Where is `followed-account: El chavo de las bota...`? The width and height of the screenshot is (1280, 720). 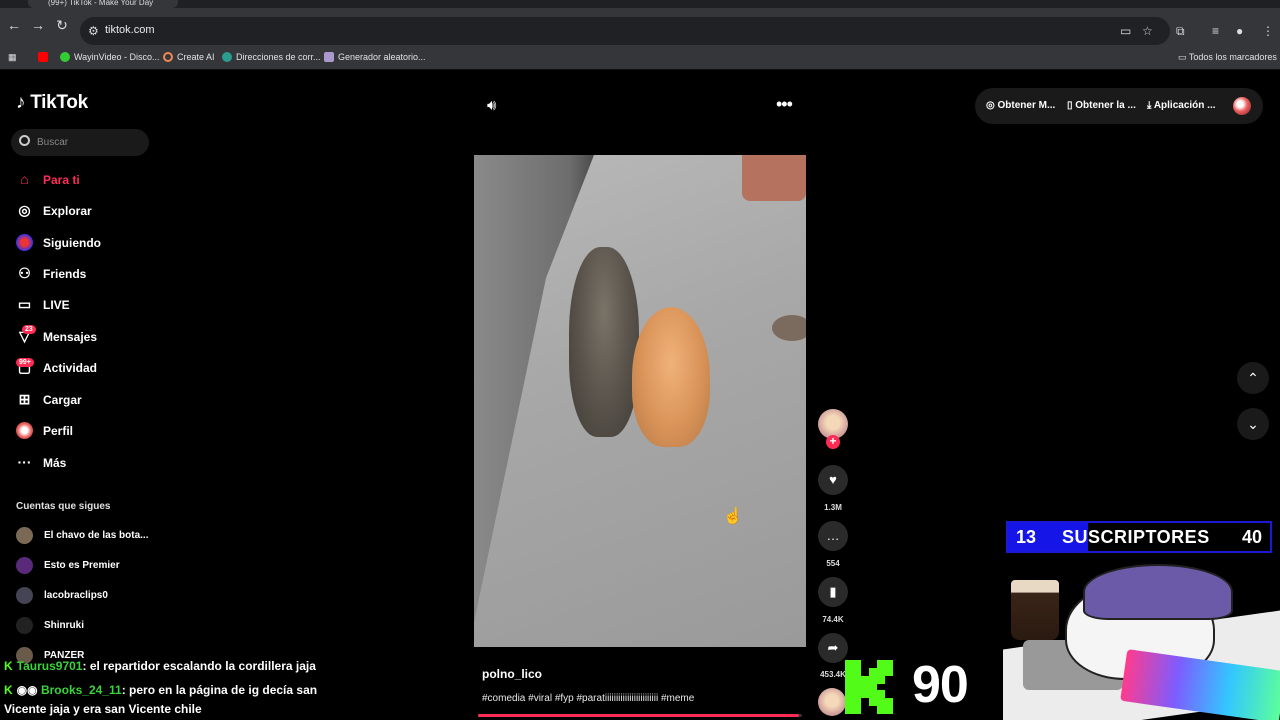 followed-account: El chavo de las bota... is located at coordinates (86, 535).